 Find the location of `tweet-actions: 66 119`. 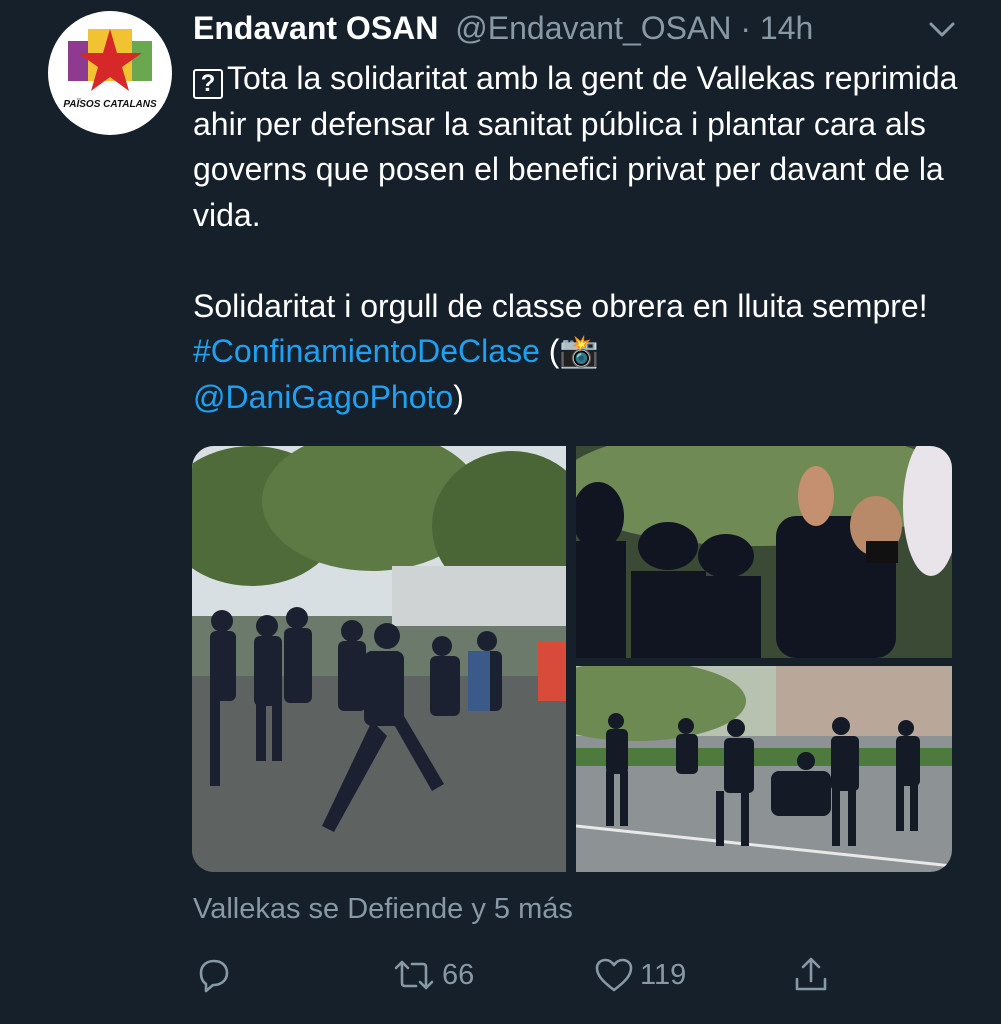

tweet-actions: 66 119 is located at coordinates (500, 975).